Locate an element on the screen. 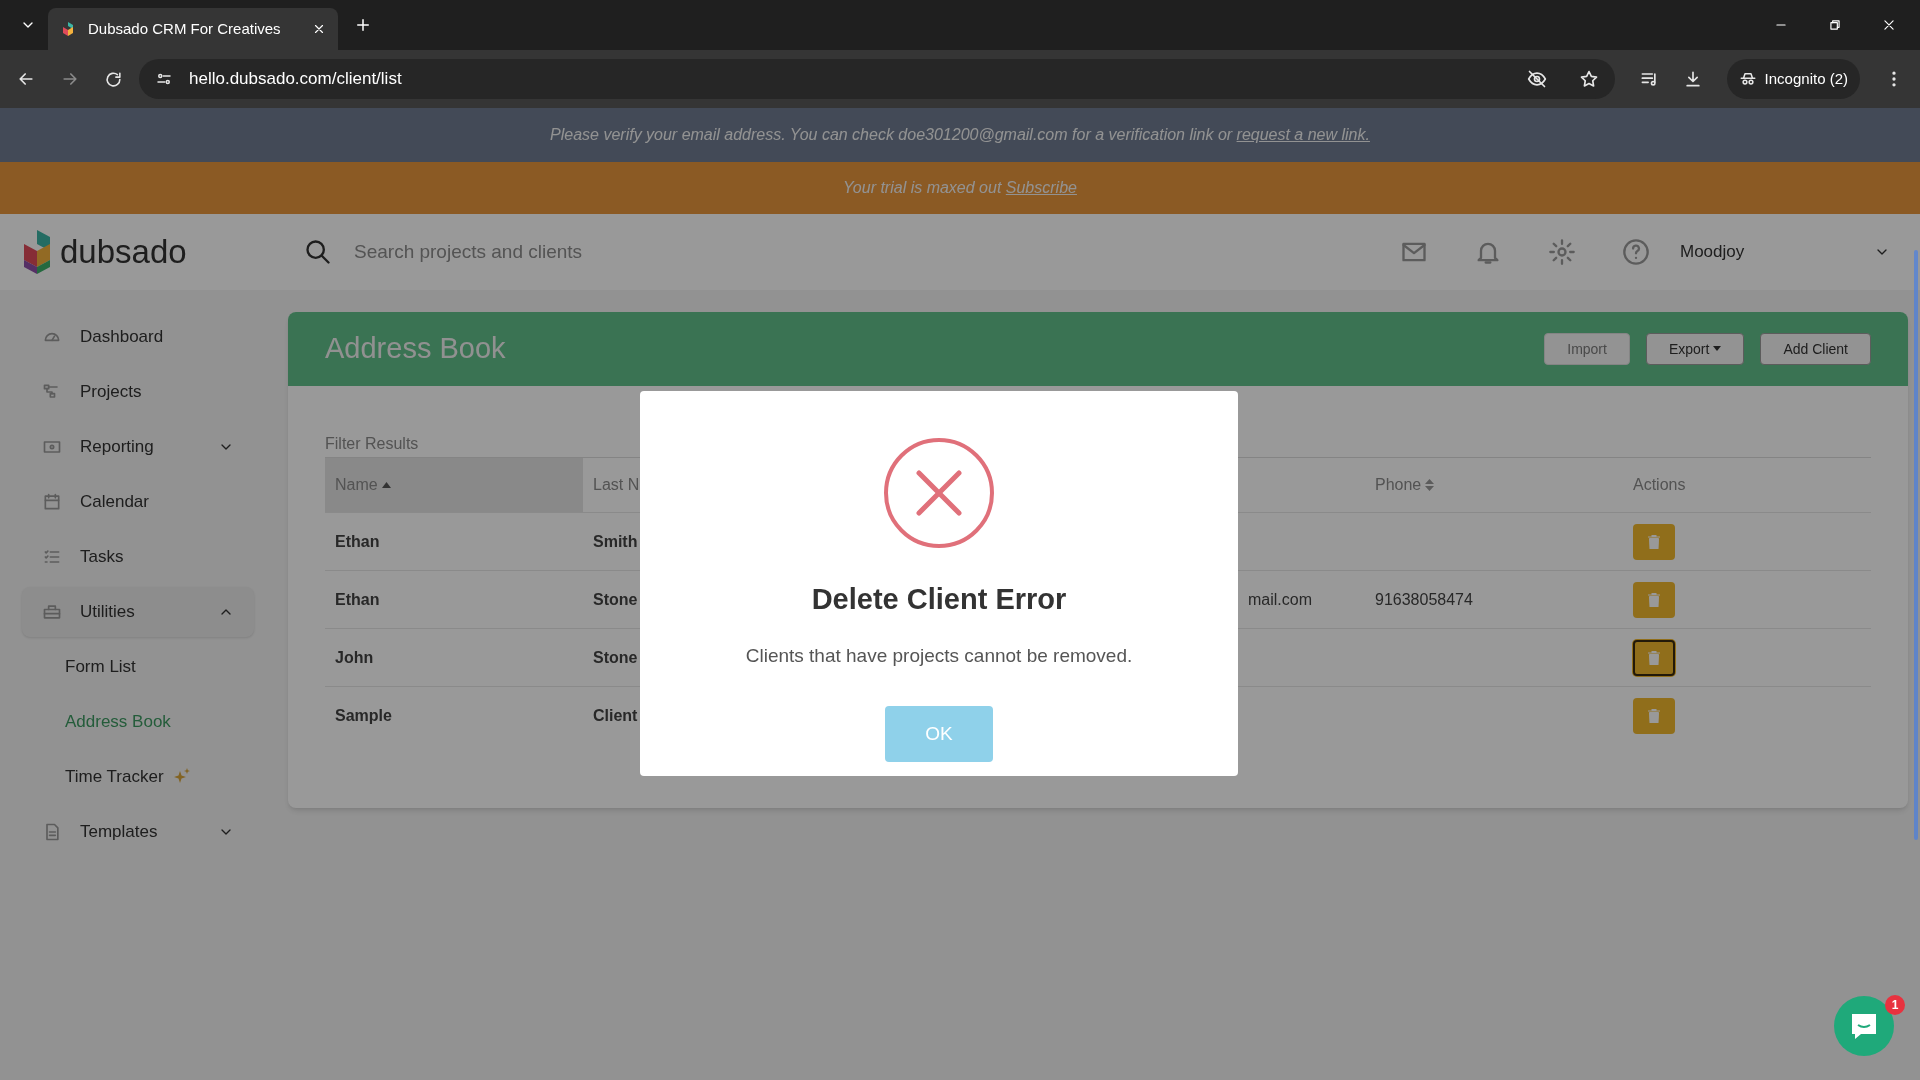 This screenshot has width=1920, height=1080. star-icon is located at coordinates (1588, 79).